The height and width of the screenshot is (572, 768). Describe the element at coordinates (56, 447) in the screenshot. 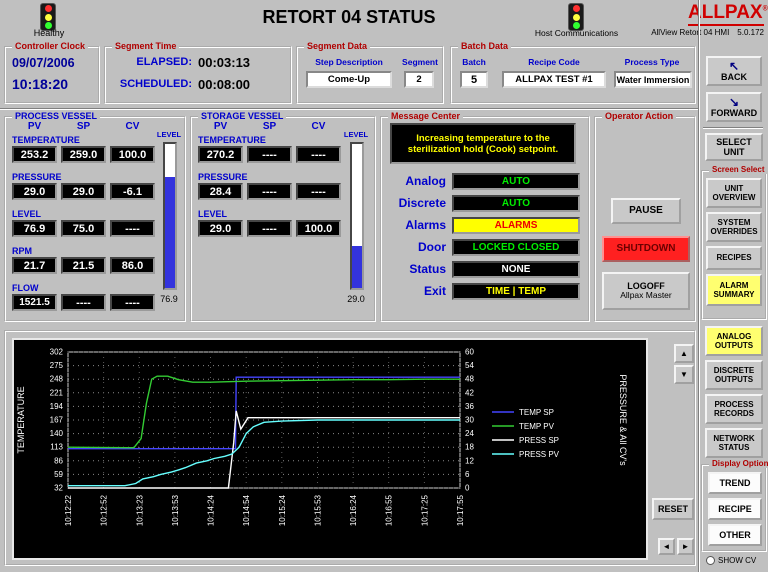

I see `svg-text: 113` at that location.